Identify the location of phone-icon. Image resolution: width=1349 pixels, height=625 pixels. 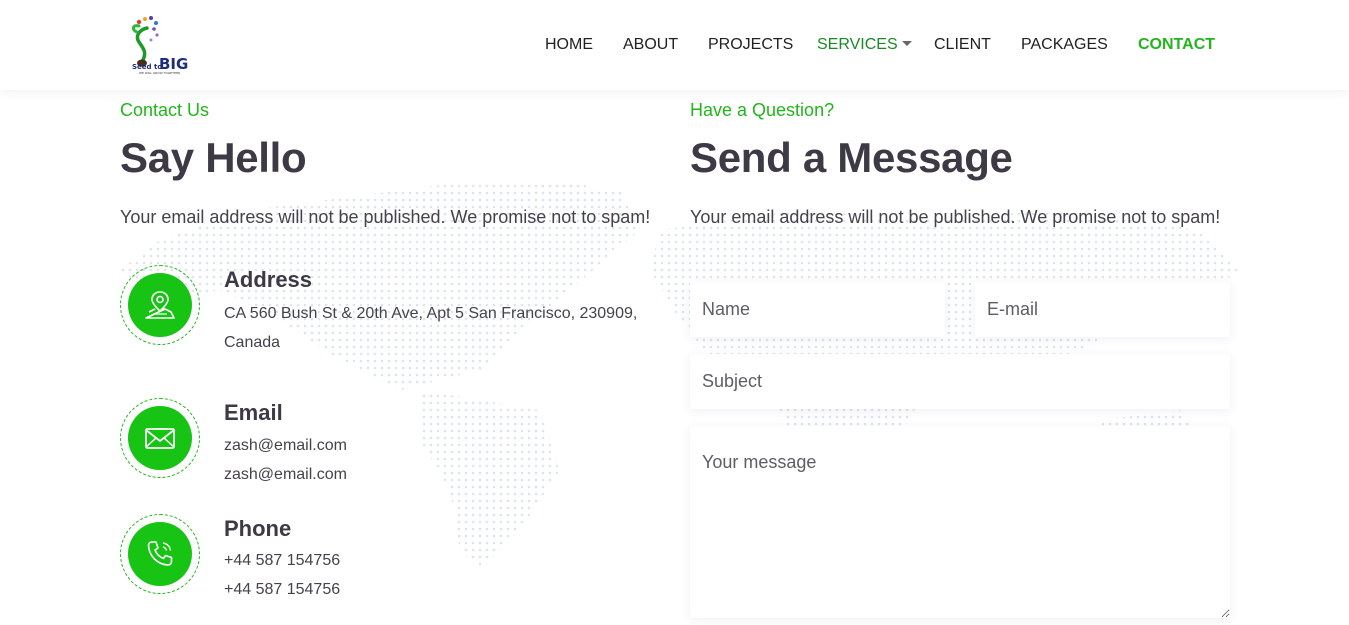
(160, 553).